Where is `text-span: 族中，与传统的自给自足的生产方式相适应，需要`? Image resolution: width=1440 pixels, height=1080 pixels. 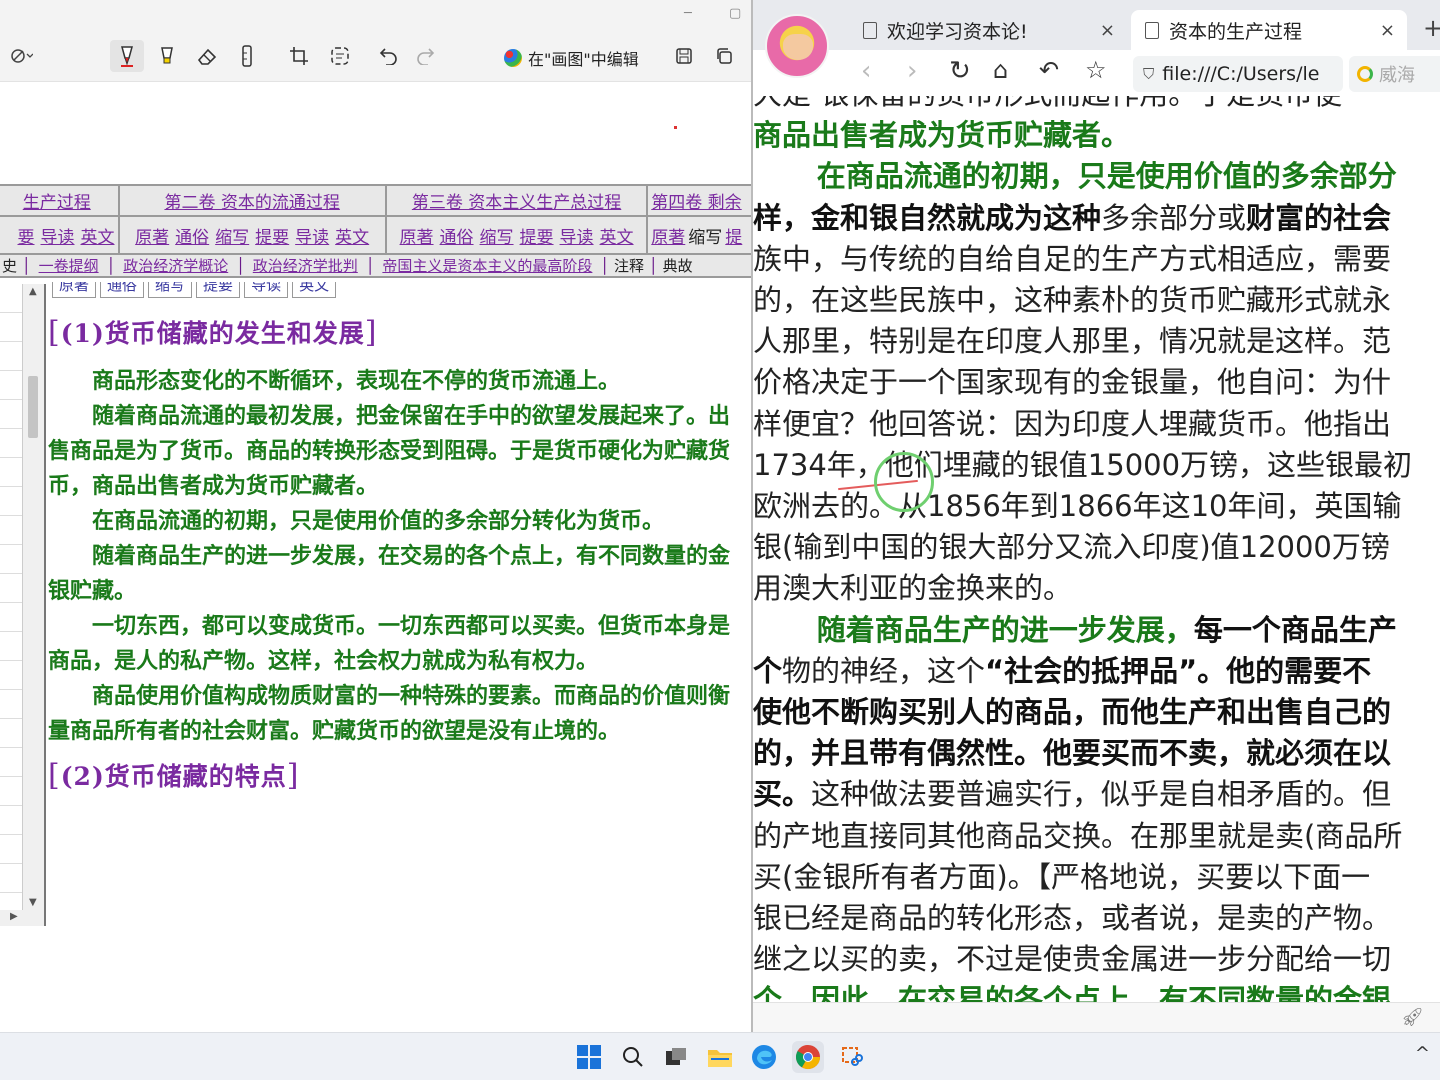 text-span: 族中，与传统的自给自足的生产方式相适应，需要 is located at coordinates (1072, 258).